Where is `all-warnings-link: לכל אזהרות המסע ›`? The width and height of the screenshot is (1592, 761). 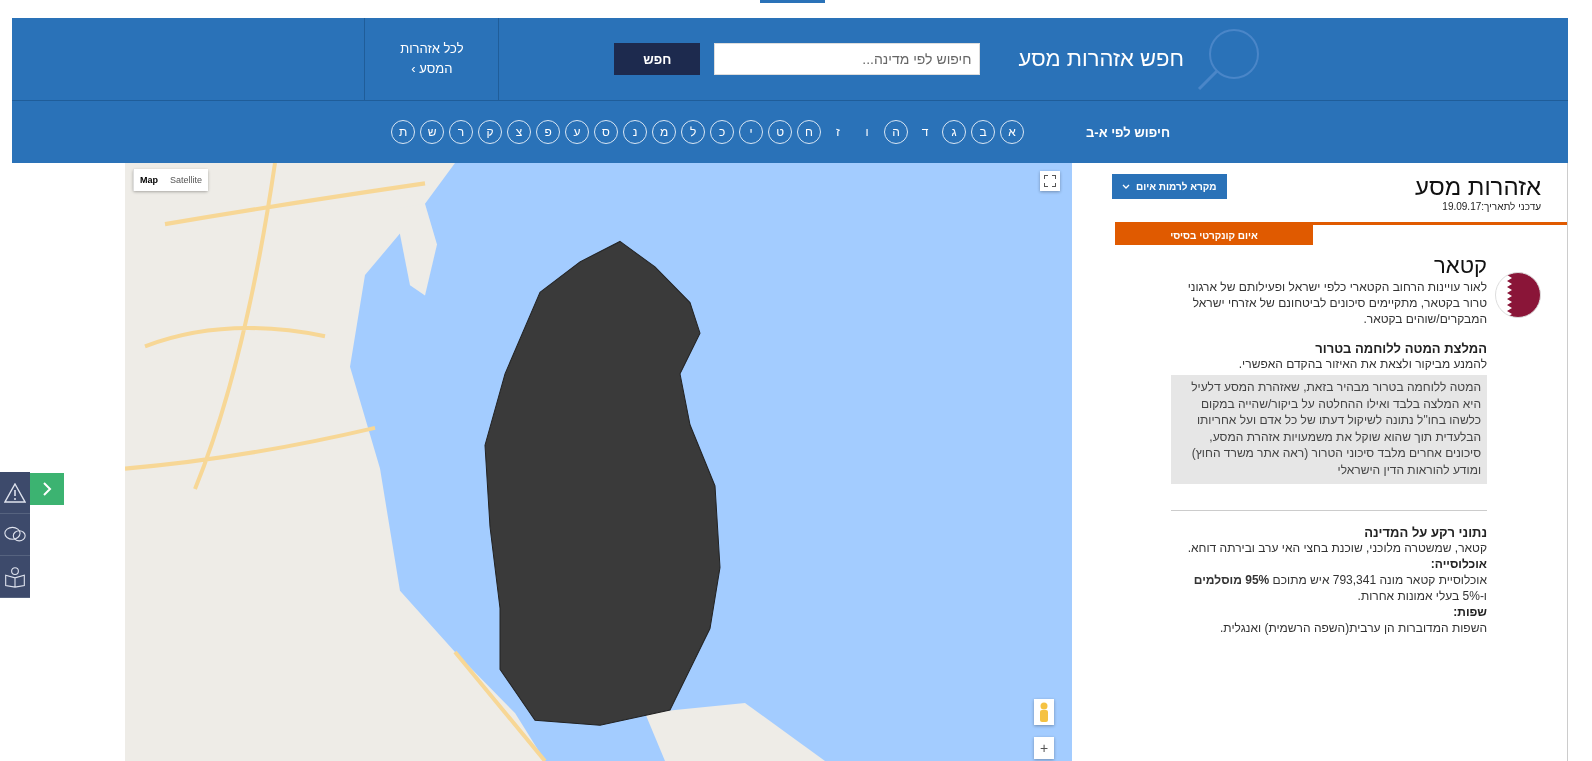 all-warnings-link: לכל אזהרות המסע › is located at coordinates (432, 59).